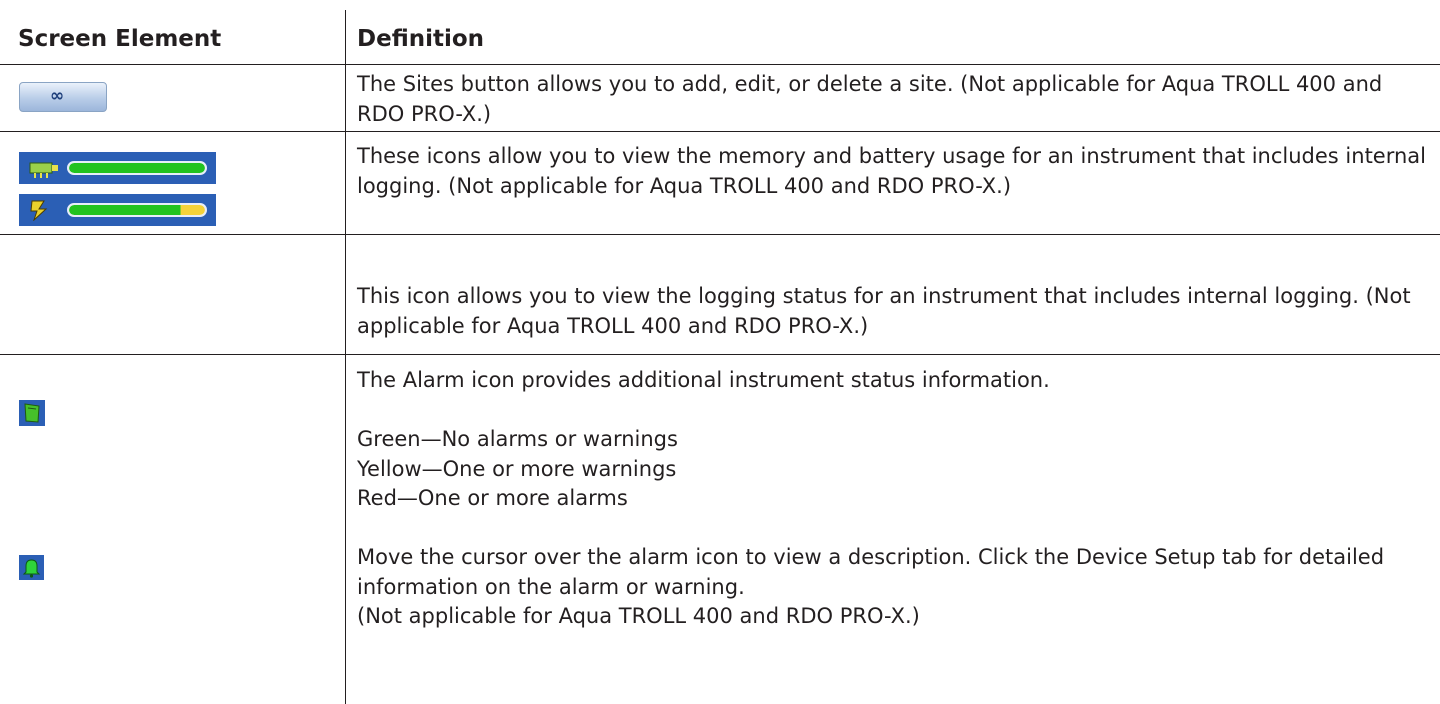 The image size is (1440, 704). I want to click on memory-bar, so click(137, 168).